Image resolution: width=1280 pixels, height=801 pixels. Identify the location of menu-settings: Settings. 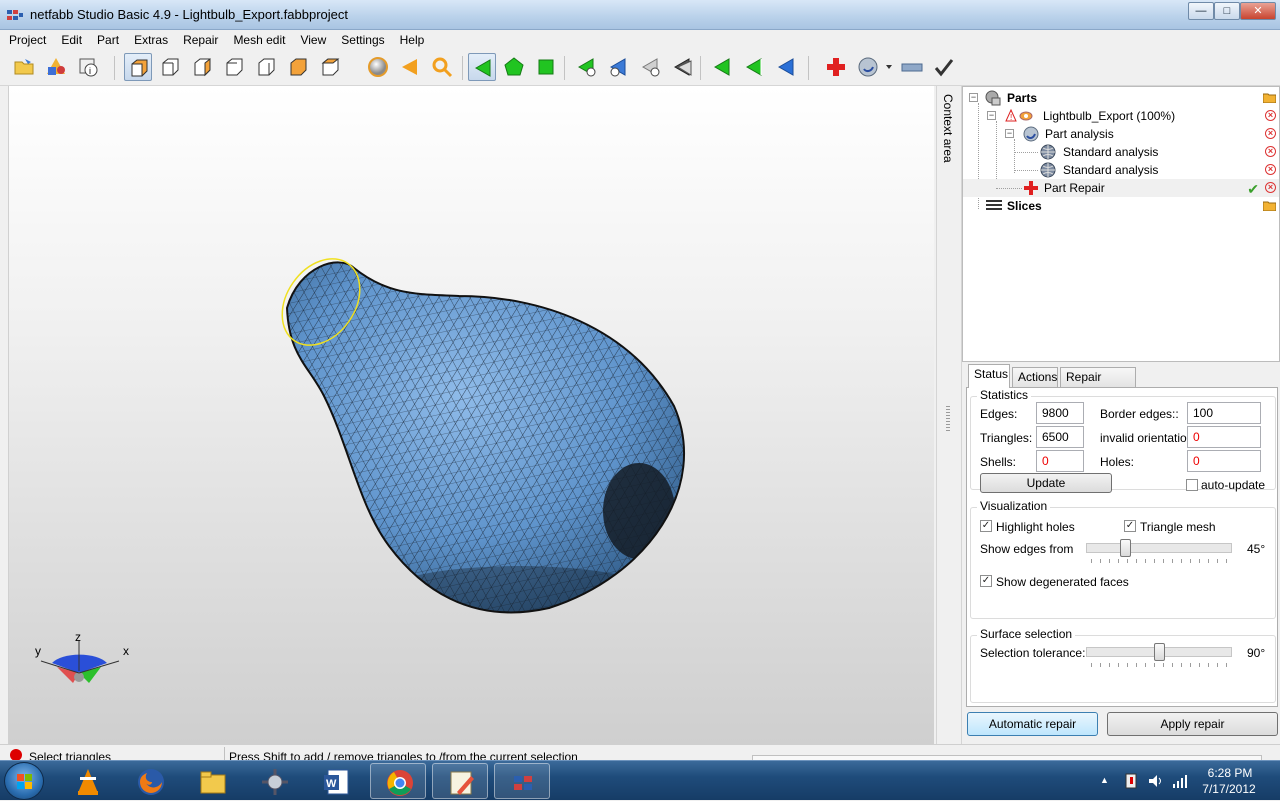
(361, 39).